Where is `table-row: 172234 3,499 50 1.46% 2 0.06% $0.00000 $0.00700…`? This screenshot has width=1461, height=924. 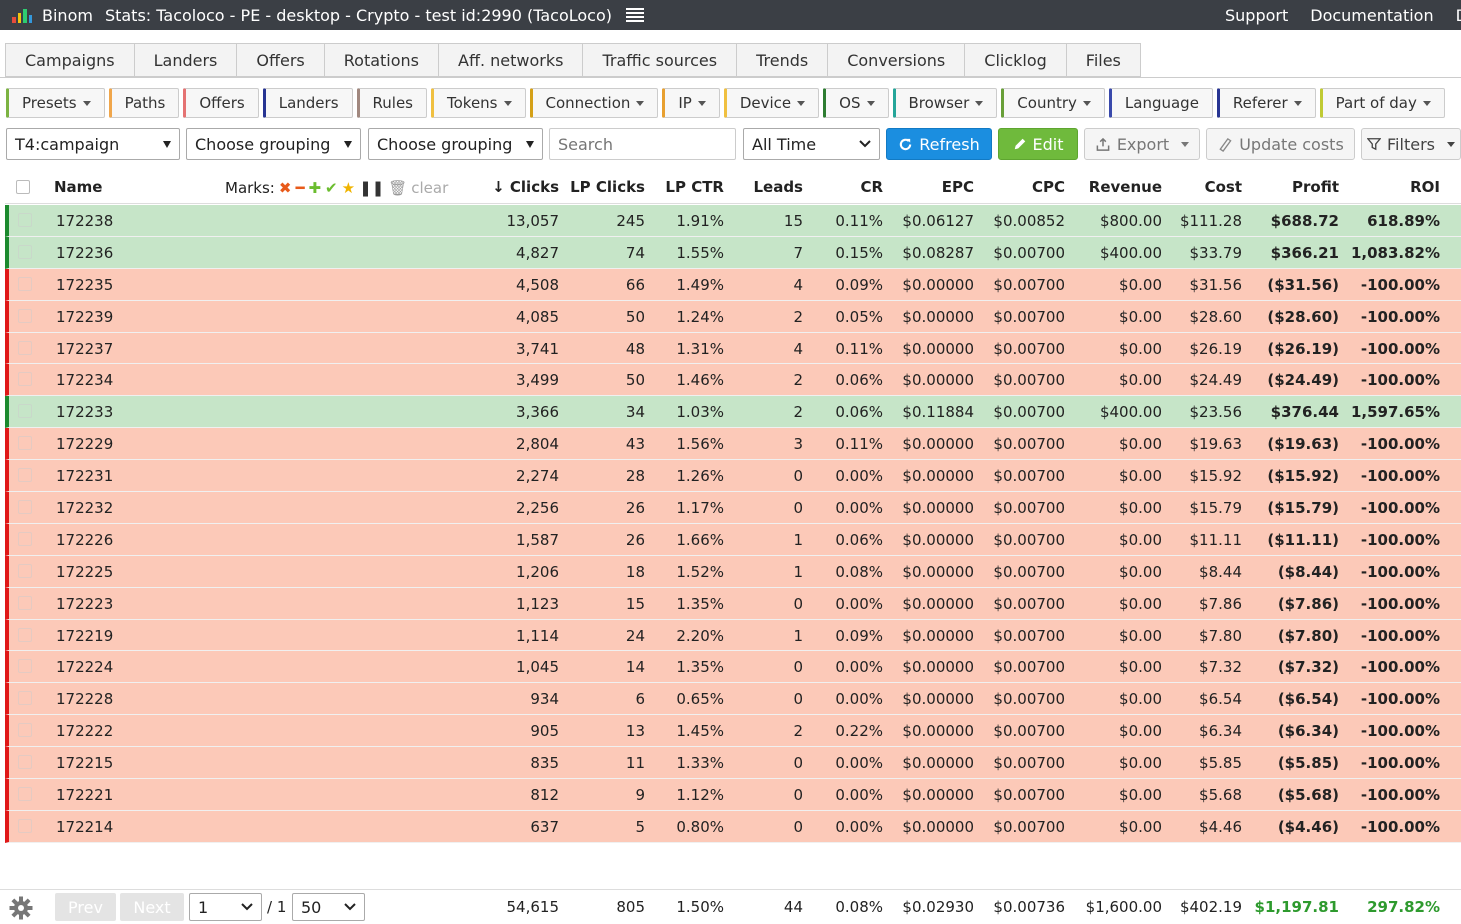
table-row: 172234 3,499 50 1.46% 2 0.06% $0.00000 $0.00700… is located at coordinates (733, 380).